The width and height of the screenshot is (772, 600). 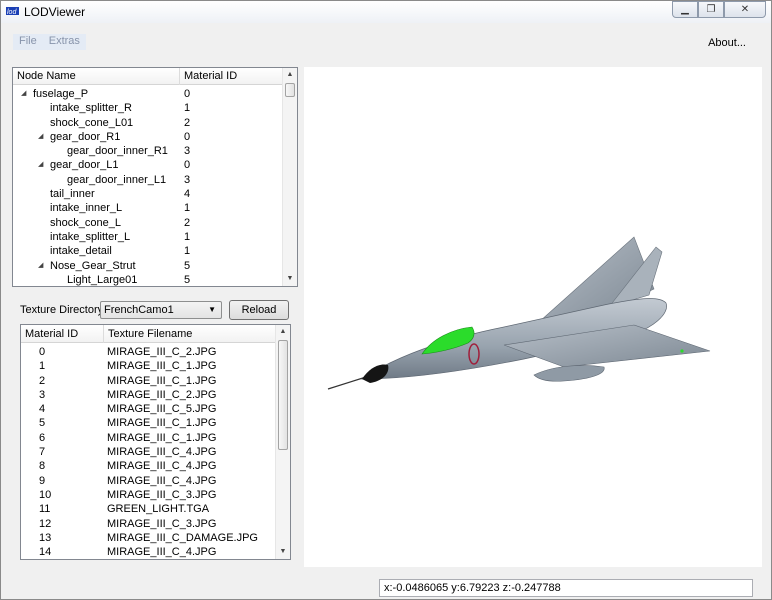 What do you see at coordinates (386, 12) in the screenshot?
I see `title-bar: lod LODViewer ▁ ❐ ✕` at bounding box center [386, 12].